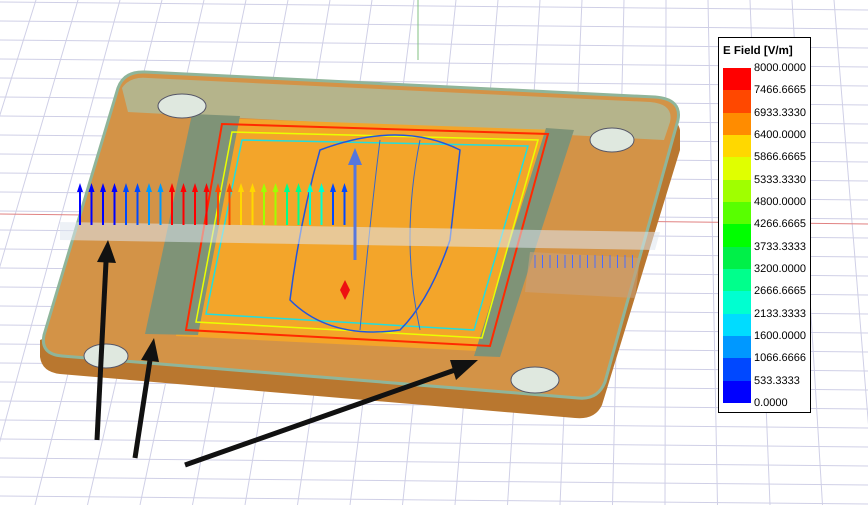  Describe the element at coordinates (780, 201) in the screenshot. I see `legend-value: 4800.0000` at that location.